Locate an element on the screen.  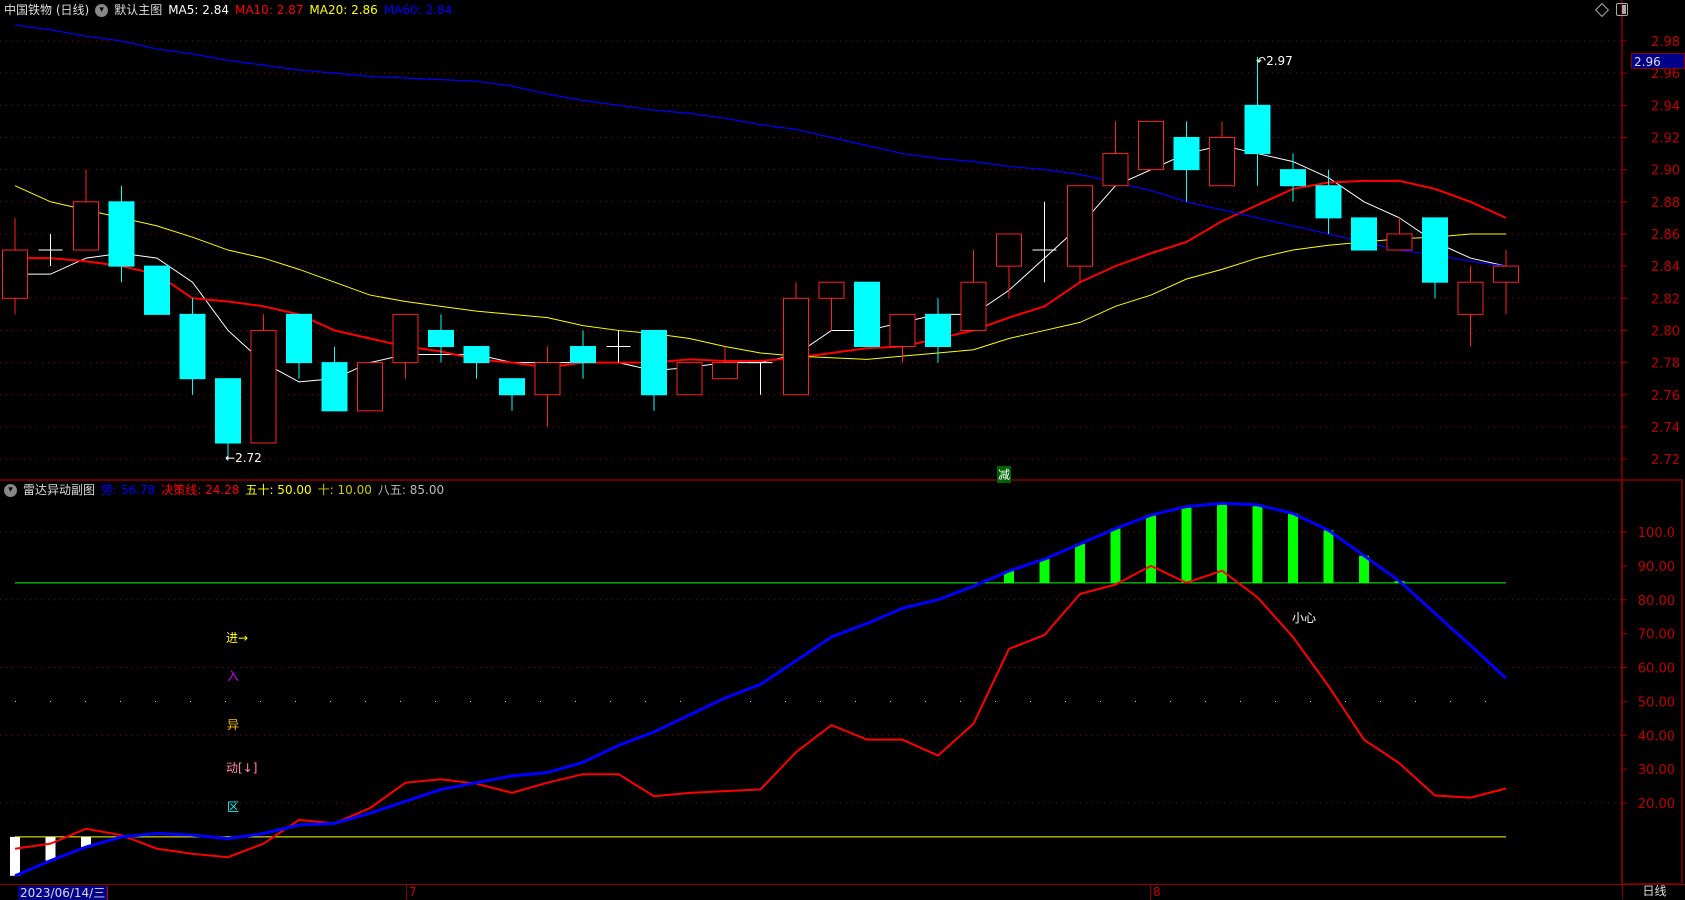
price-tick-label: 2.74 is located at coordinates (1665, 428).